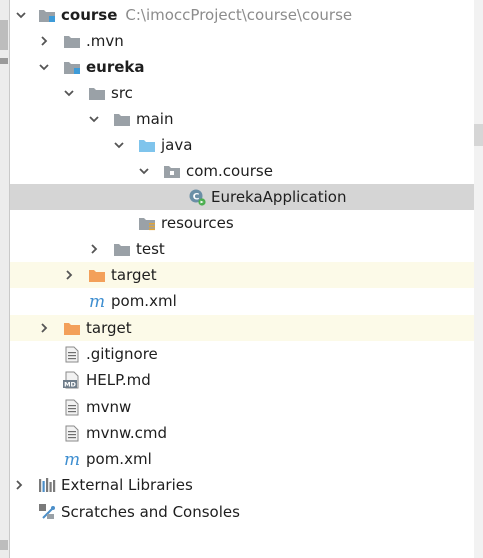 The height and width of the screenshot is (558, 483). I want to click on tree-node-java: java, so click(242, 145).